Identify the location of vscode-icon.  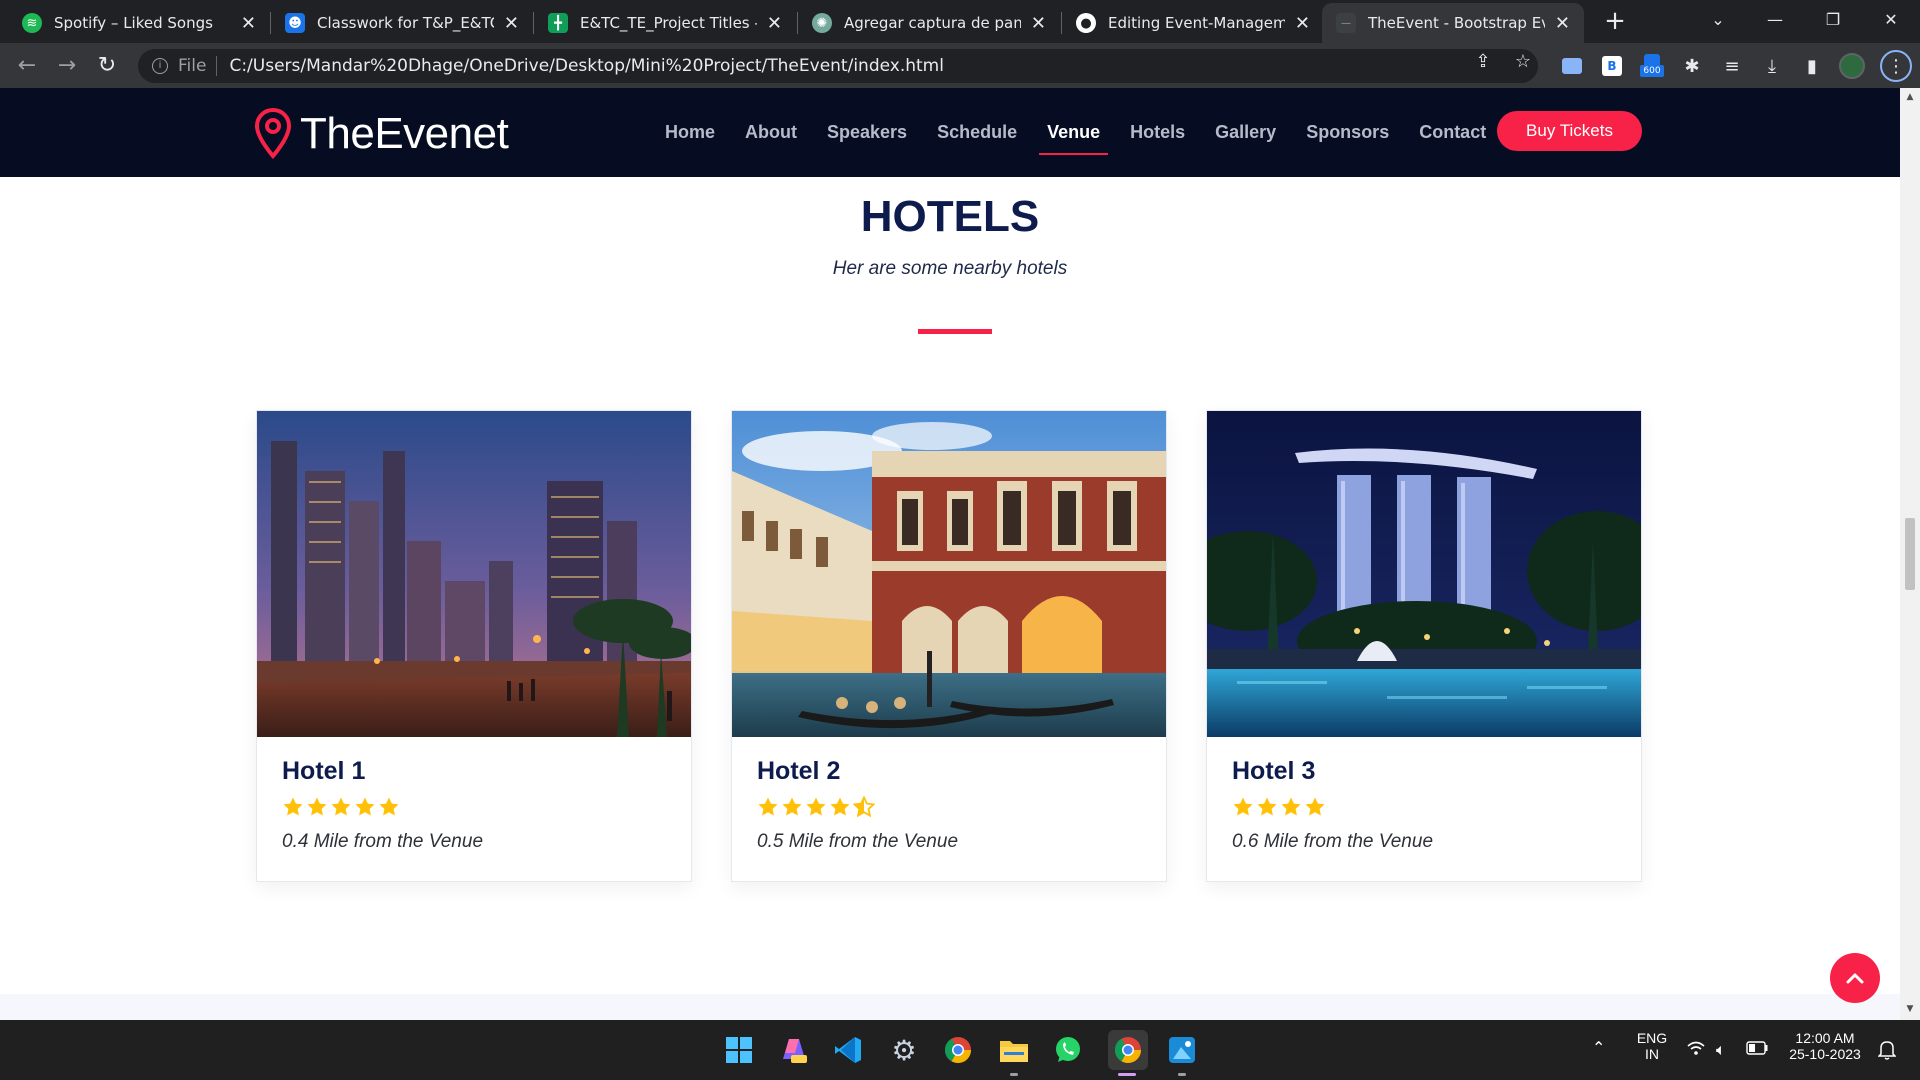
(848, 1050).